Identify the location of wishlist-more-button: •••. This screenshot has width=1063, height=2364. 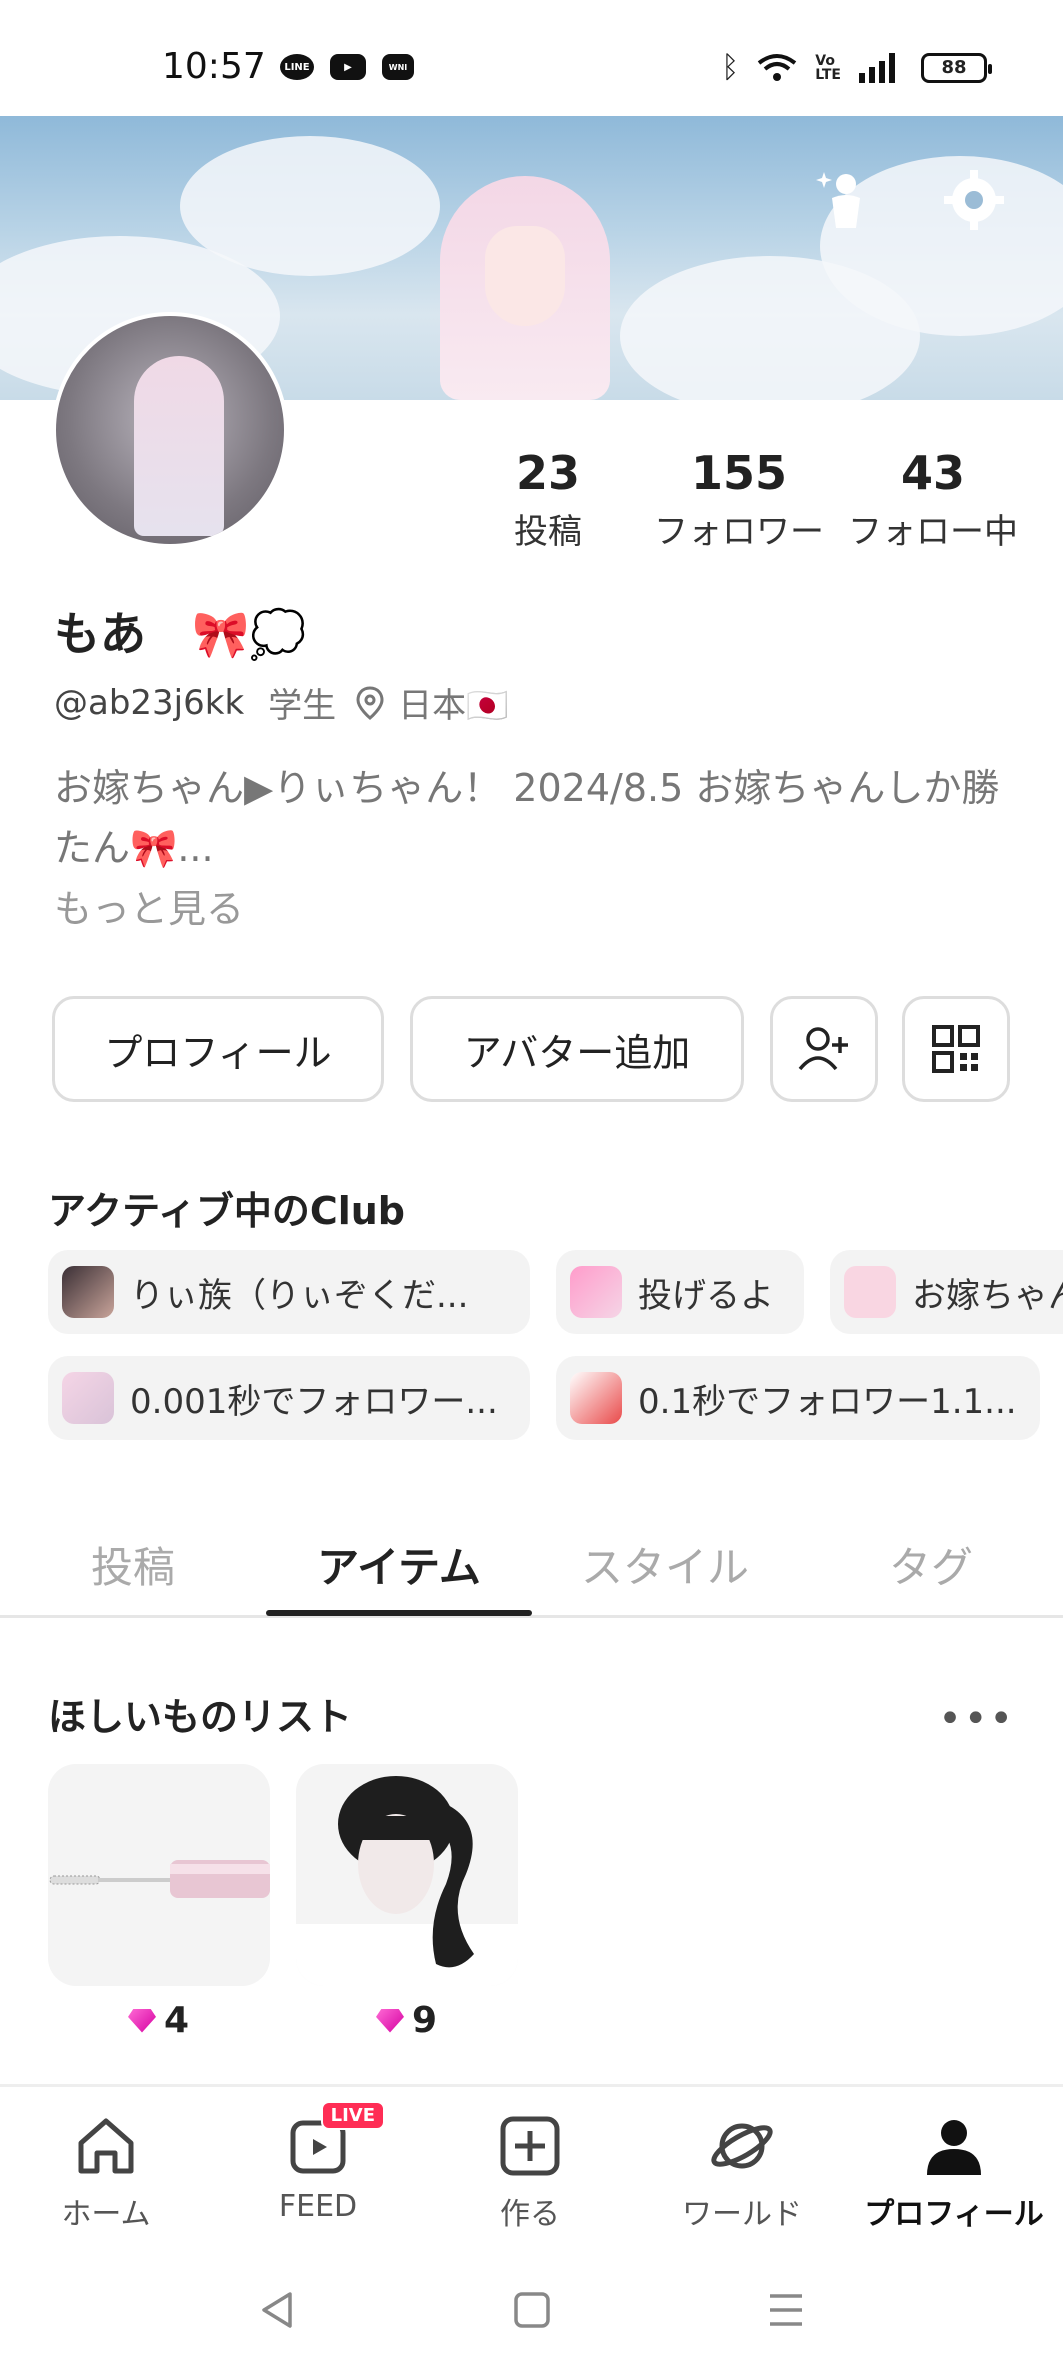
(976, 1719).